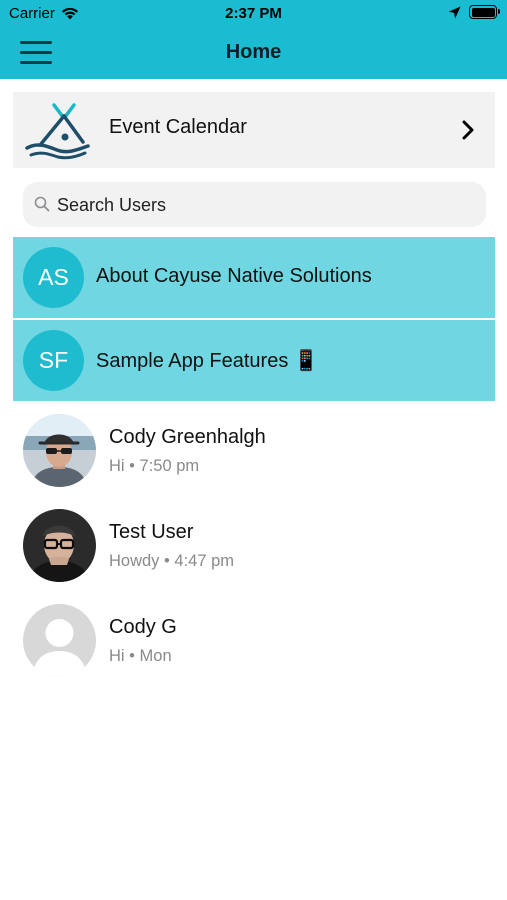  Describe the element at coordinates (57, 131) in the screenshot. I see `tipi-logo-icon` at that location.